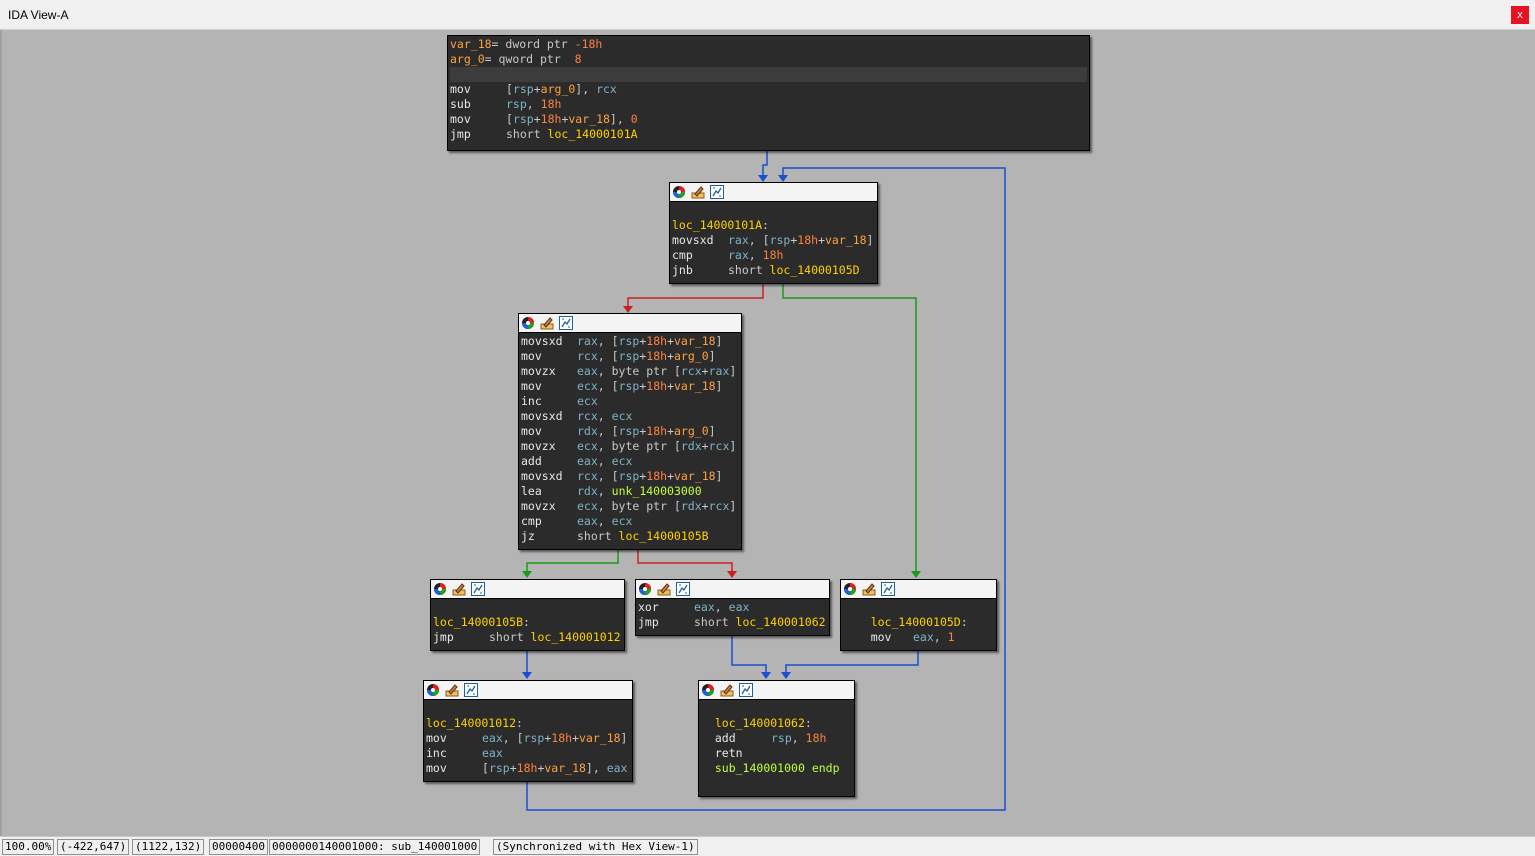 Image resolution: width=1535 pixels, height=856 pixels. I want to click on asm-line: retn, so click(776, 753).